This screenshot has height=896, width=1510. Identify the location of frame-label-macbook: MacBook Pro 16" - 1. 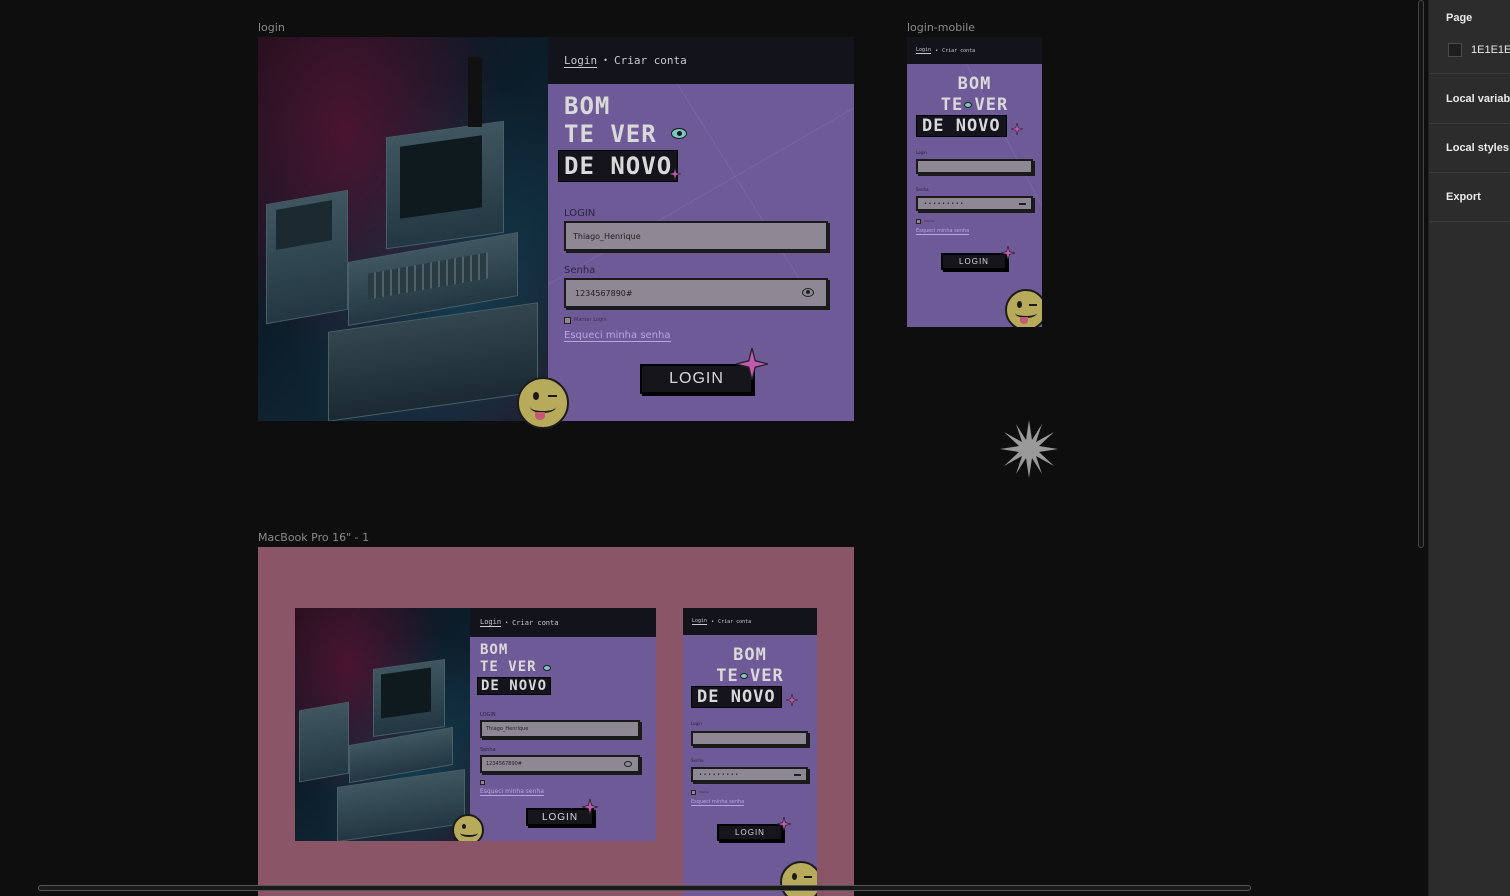
(313, 537).